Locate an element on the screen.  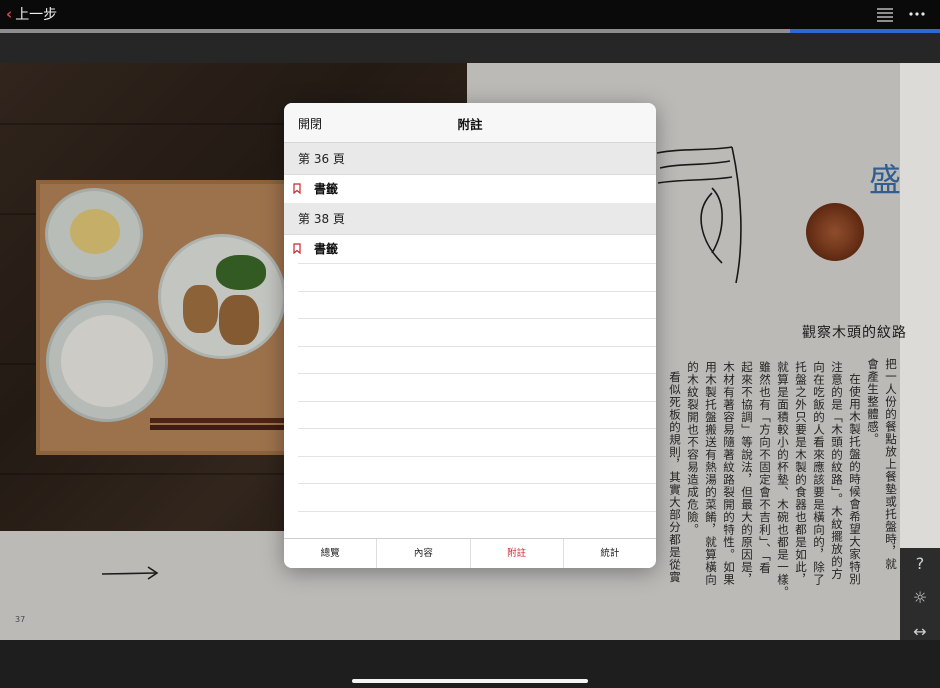
popover-title: 附註 is located at coordinates (470, 124).